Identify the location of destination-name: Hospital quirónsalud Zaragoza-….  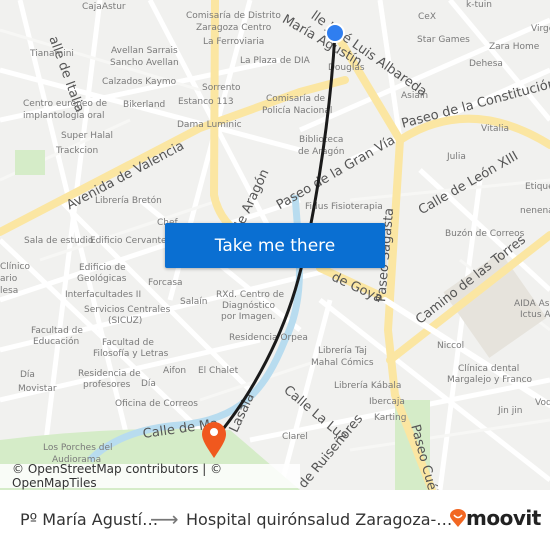
(319, 519).